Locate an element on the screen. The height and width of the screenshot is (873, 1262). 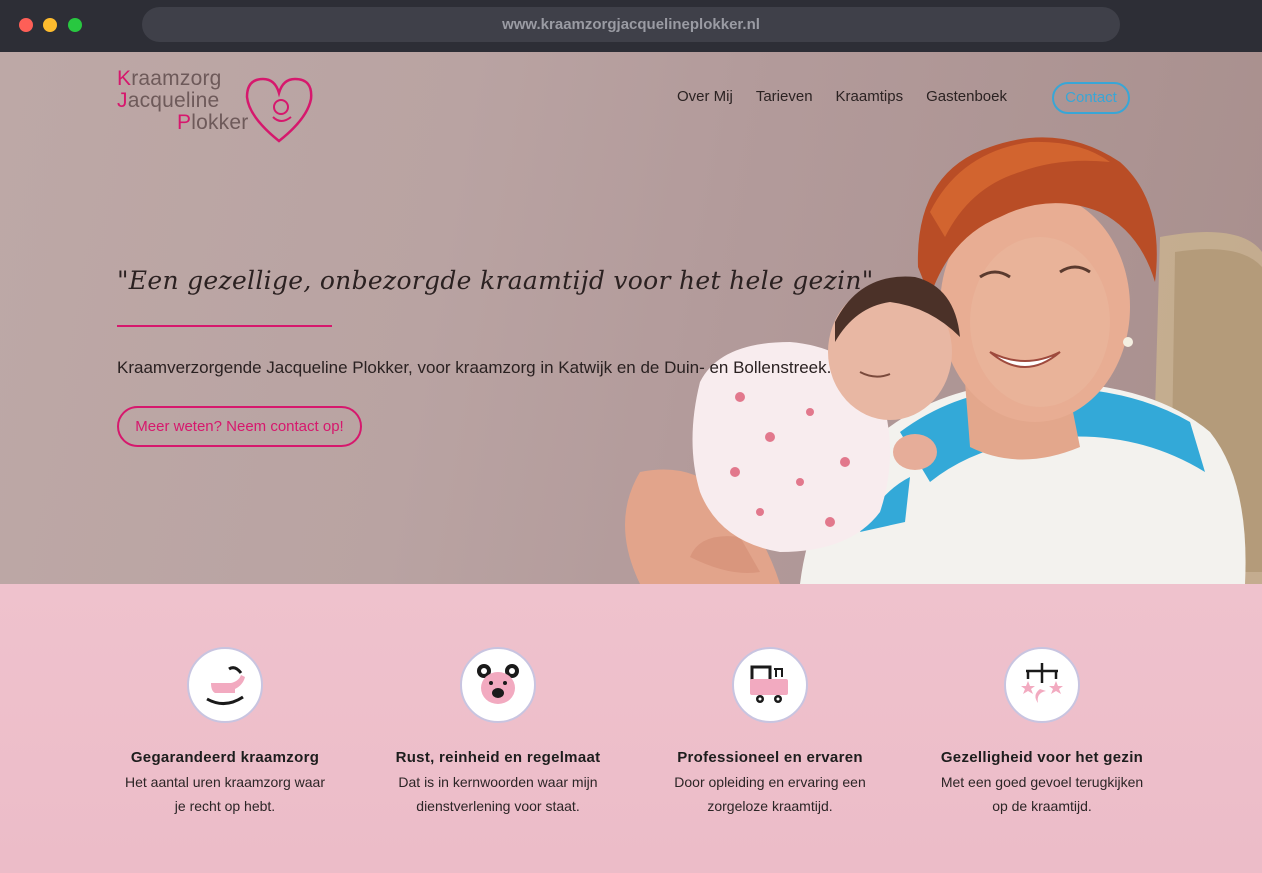
nav-item-over-mij: Over Mij is located at coordinates (705, 96).